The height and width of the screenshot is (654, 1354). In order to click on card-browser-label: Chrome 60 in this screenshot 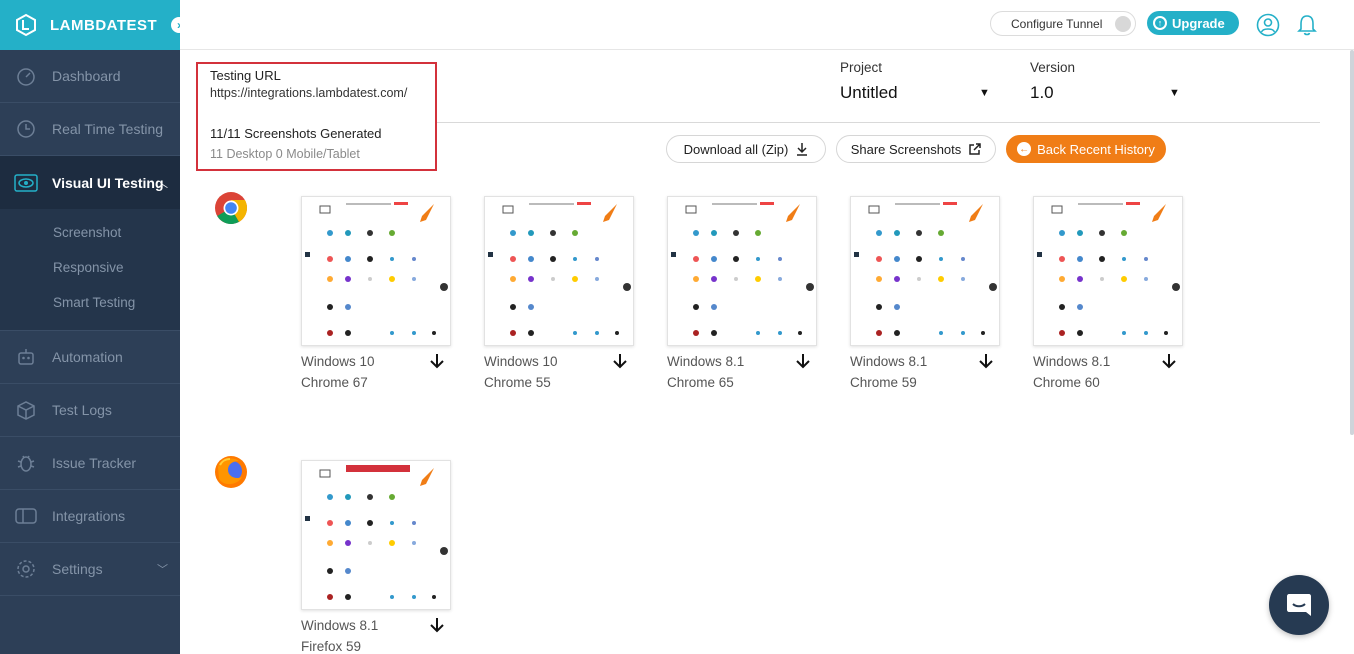, I will do `click(1066, 382)`.